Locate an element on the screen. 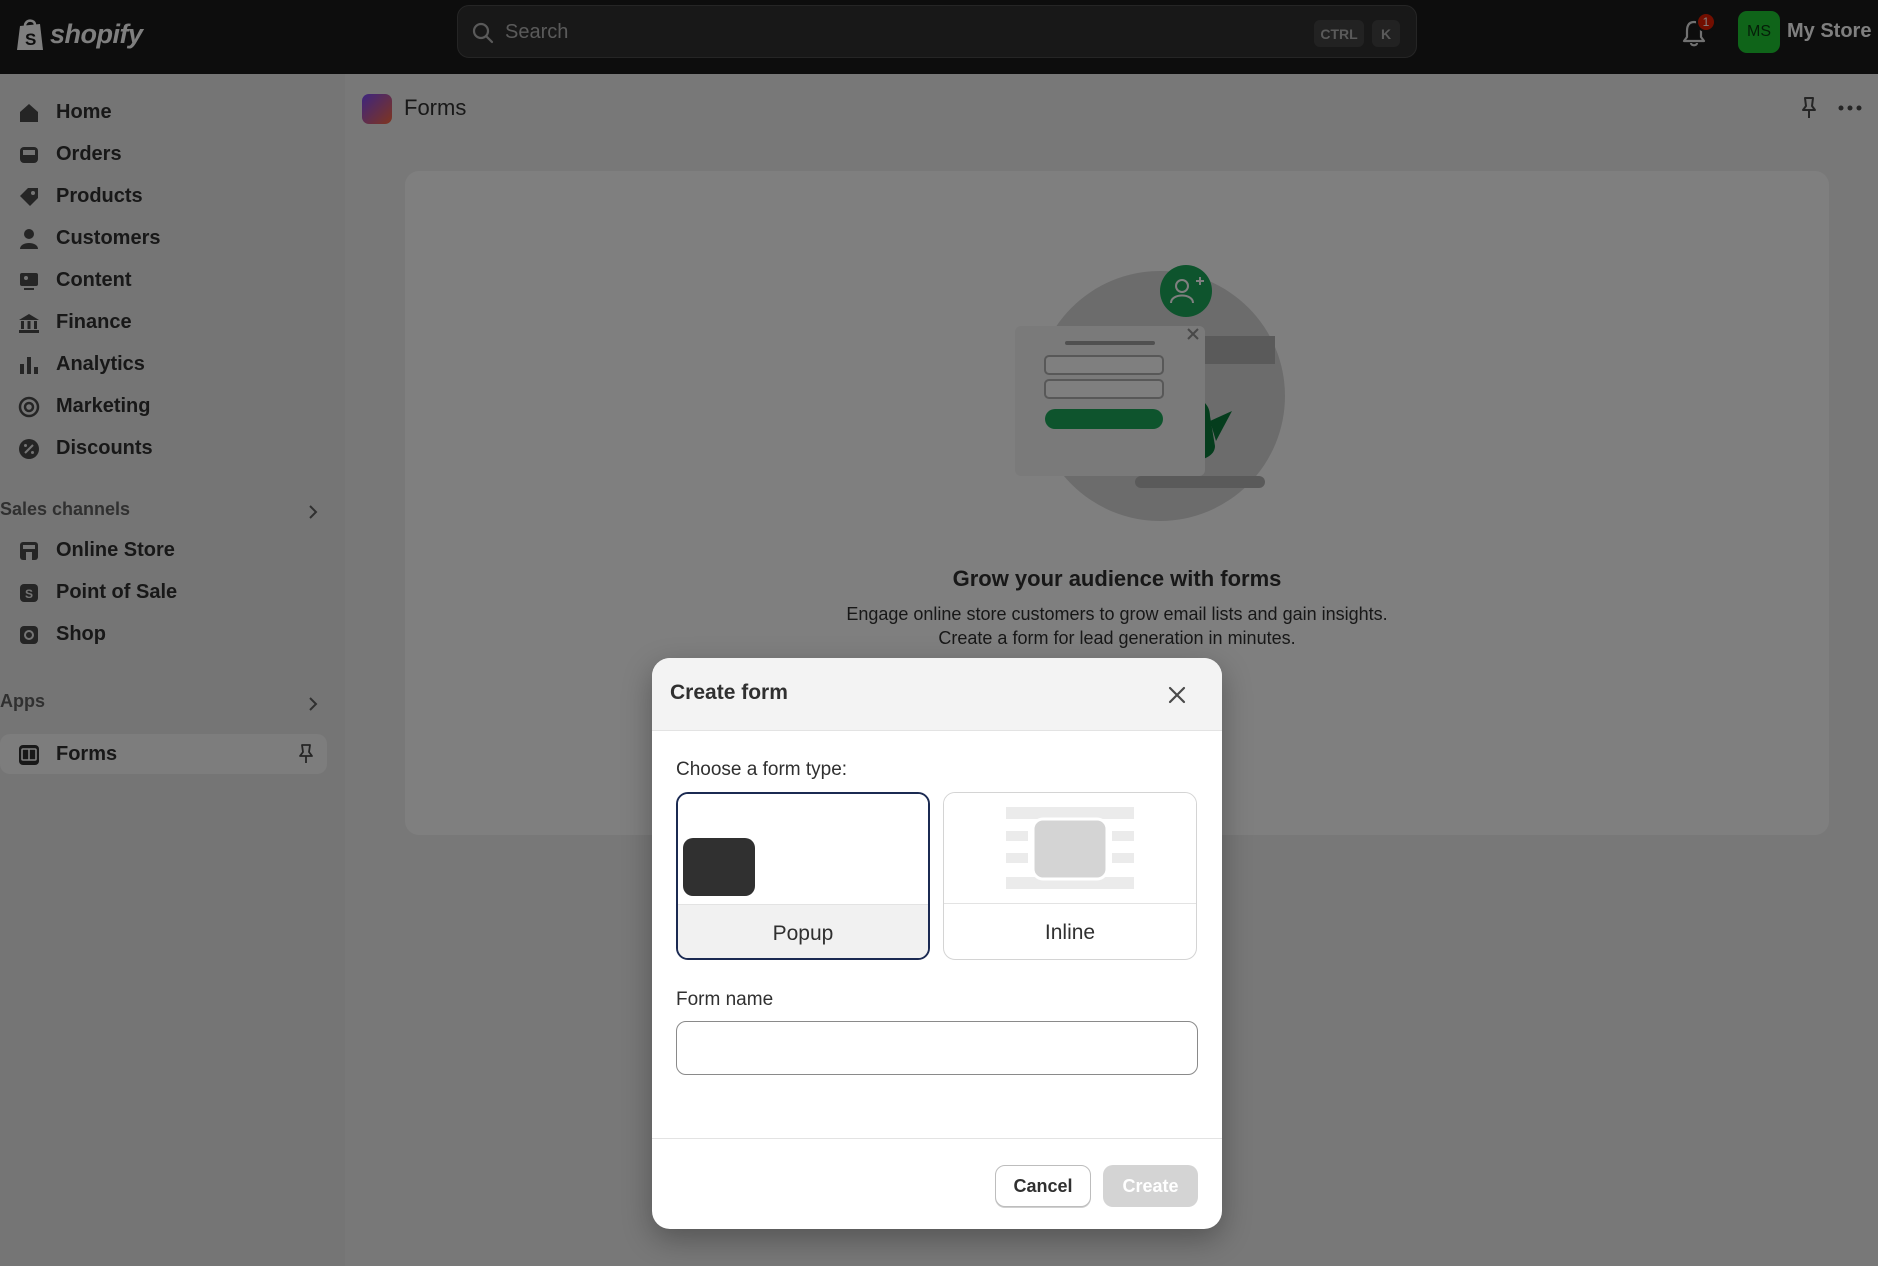 This screenshot has height=1266, width=1878. create-button: Create is located at coordinates (1150, 1186).